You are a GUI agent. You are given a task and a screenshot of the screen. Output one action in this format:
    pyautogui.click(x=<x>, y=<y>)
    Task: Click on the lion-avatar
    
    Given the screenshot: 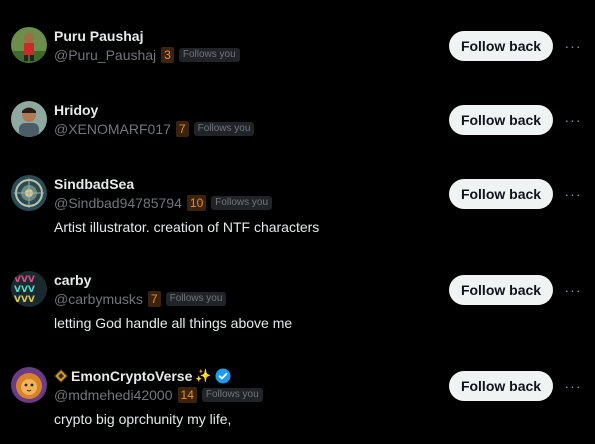 What is the action you would take?
    pyautogui.click(x=29, y=385)
    